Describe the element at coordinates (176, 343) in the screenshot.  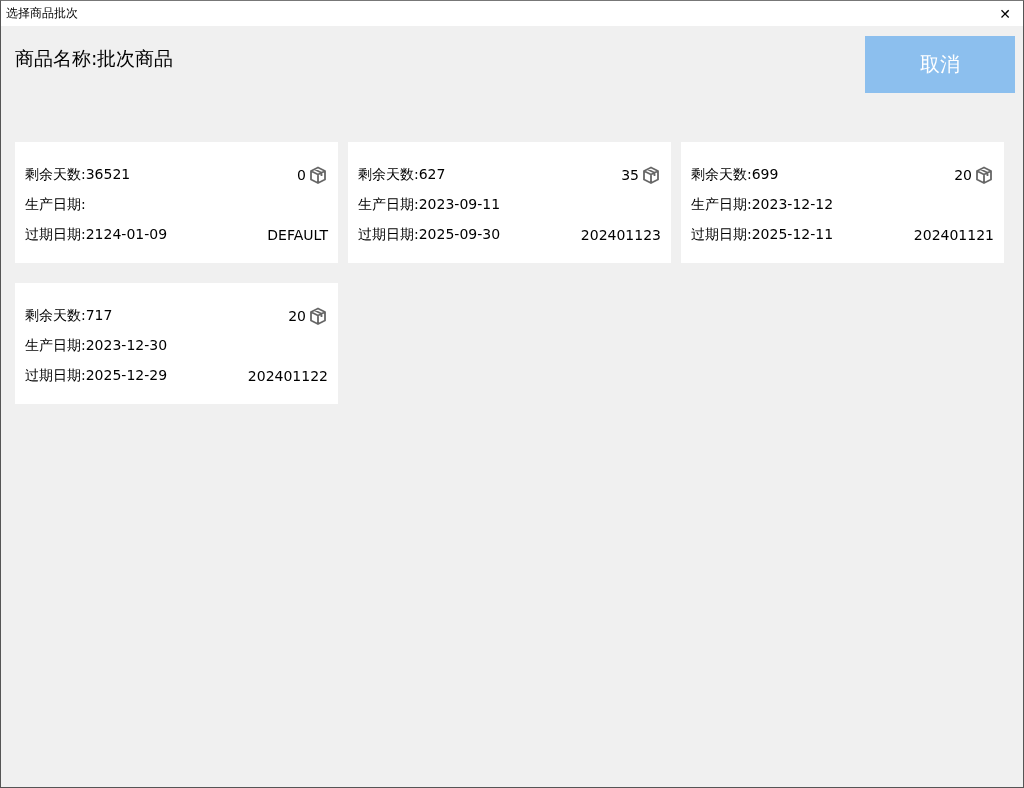
I see `batch-card: 剩余天数:717 20 生产日期:2023-12-30 过期日期:2025-12-29 202401122` at that location.